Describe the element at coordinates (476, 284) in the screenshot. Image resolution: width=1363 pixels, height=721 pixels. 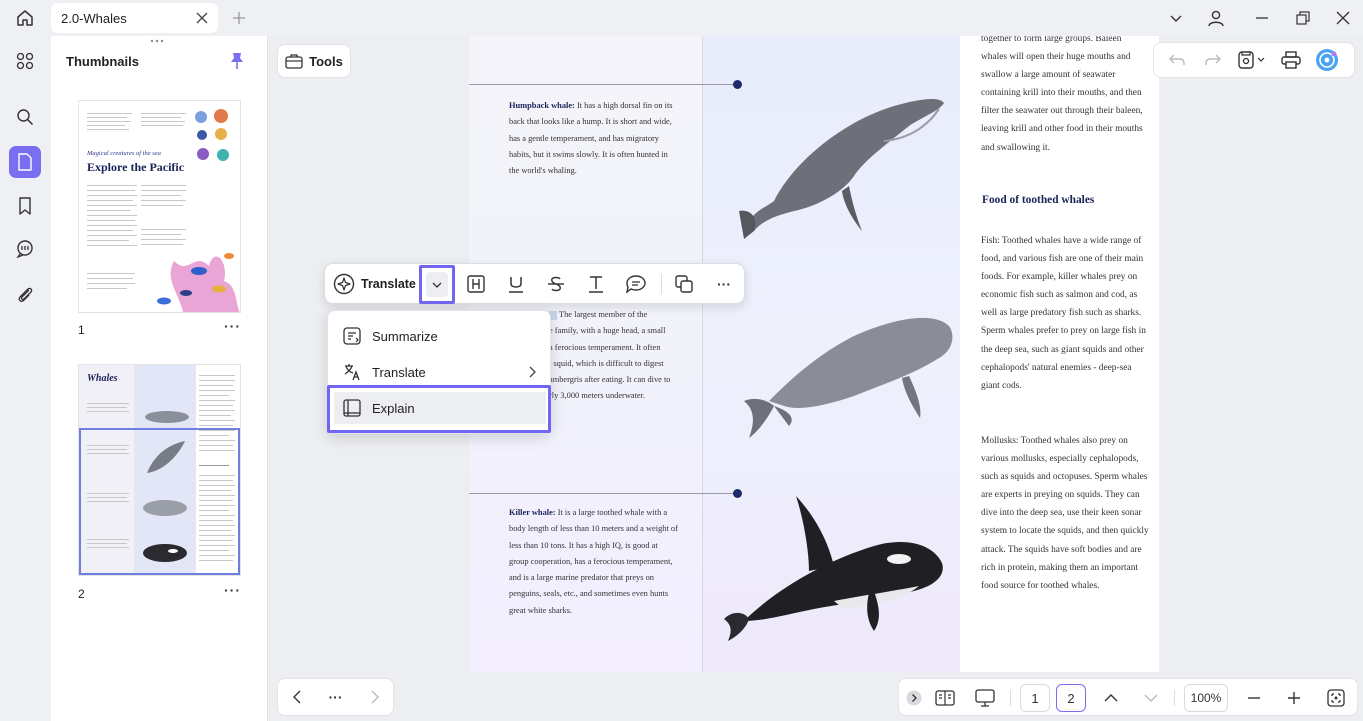
I see `highlight-icon` at that location.